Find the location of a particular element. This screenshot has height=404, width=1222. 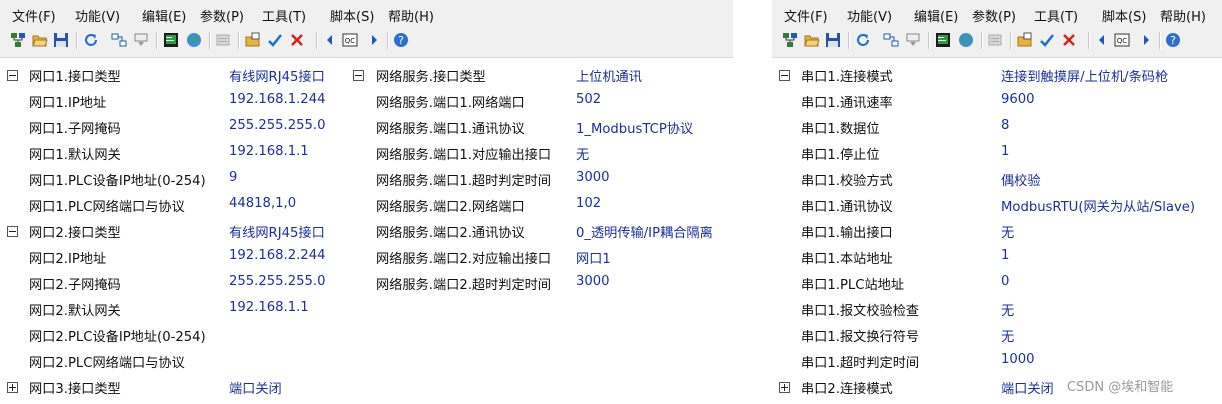

property-value: 偶校验 is located at coordinates (1021, 179).